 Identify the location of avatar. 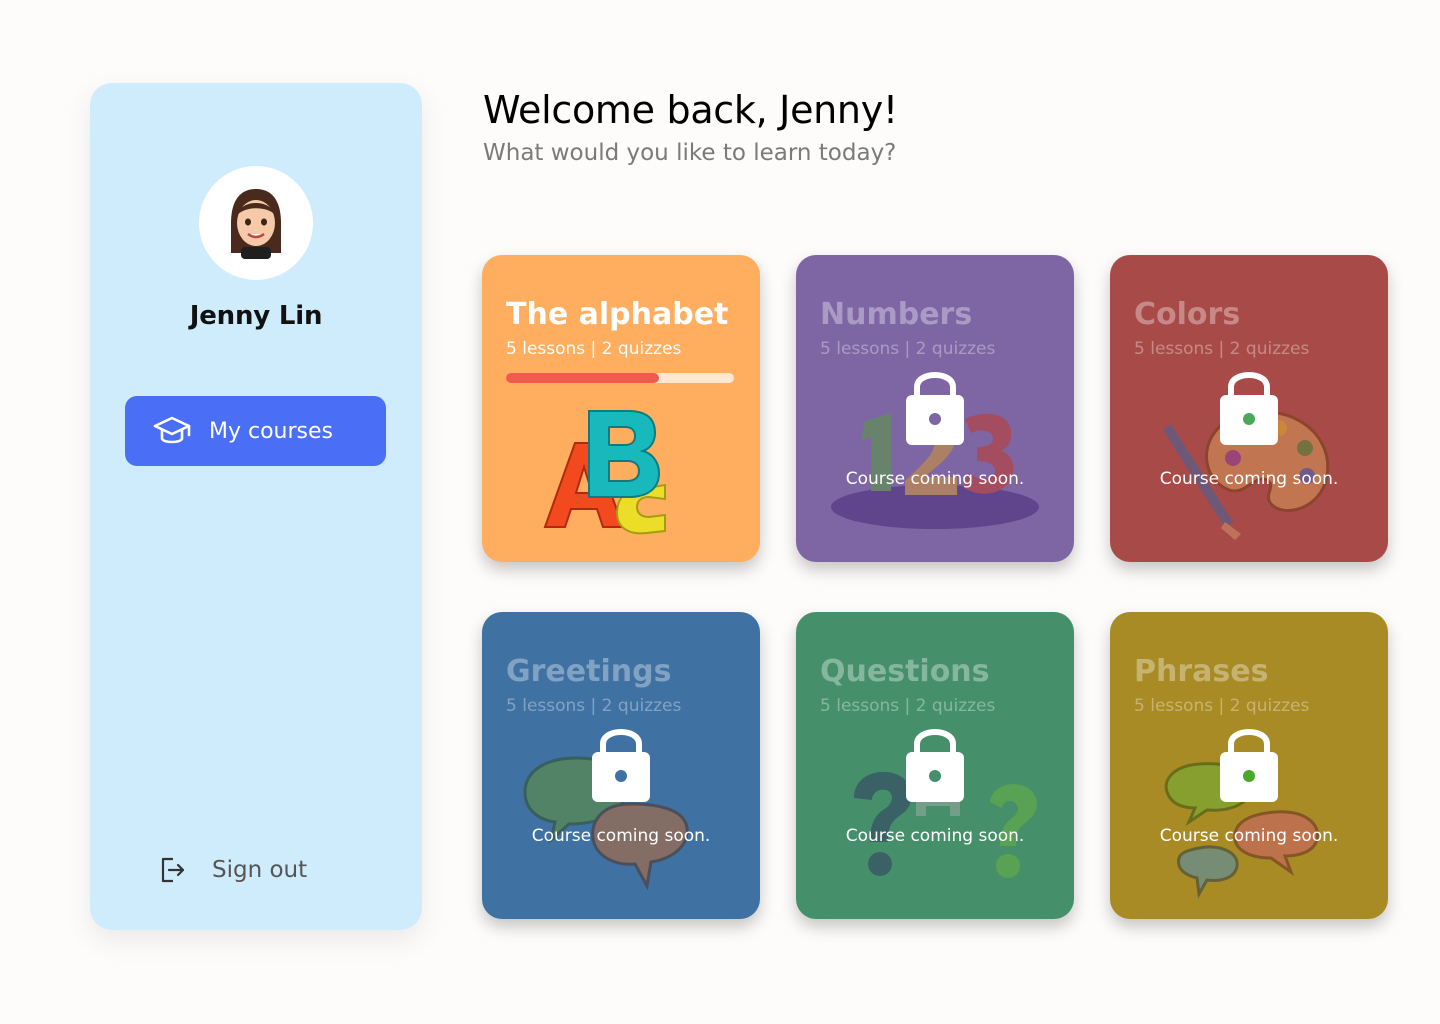
(256, 223).